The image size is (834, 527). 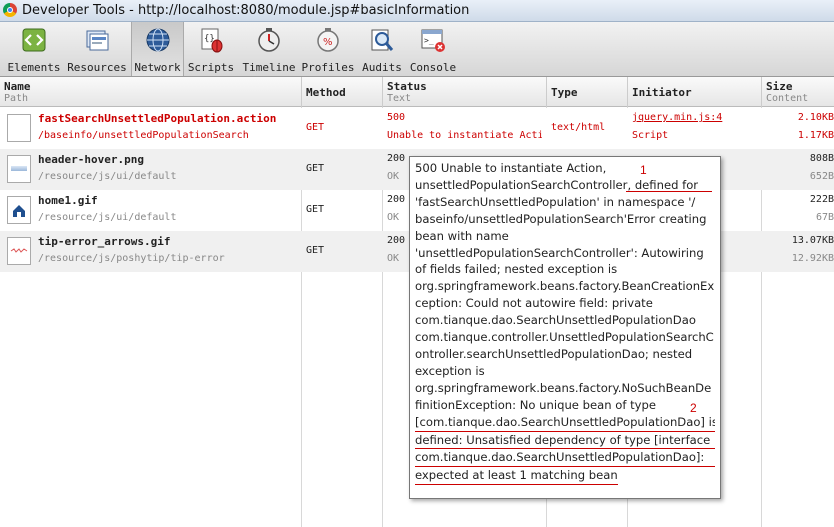 What do you see at coordinates (824, 217) in the screenshot?
I see `content-size: 67B` at bounding box center [824, 217].